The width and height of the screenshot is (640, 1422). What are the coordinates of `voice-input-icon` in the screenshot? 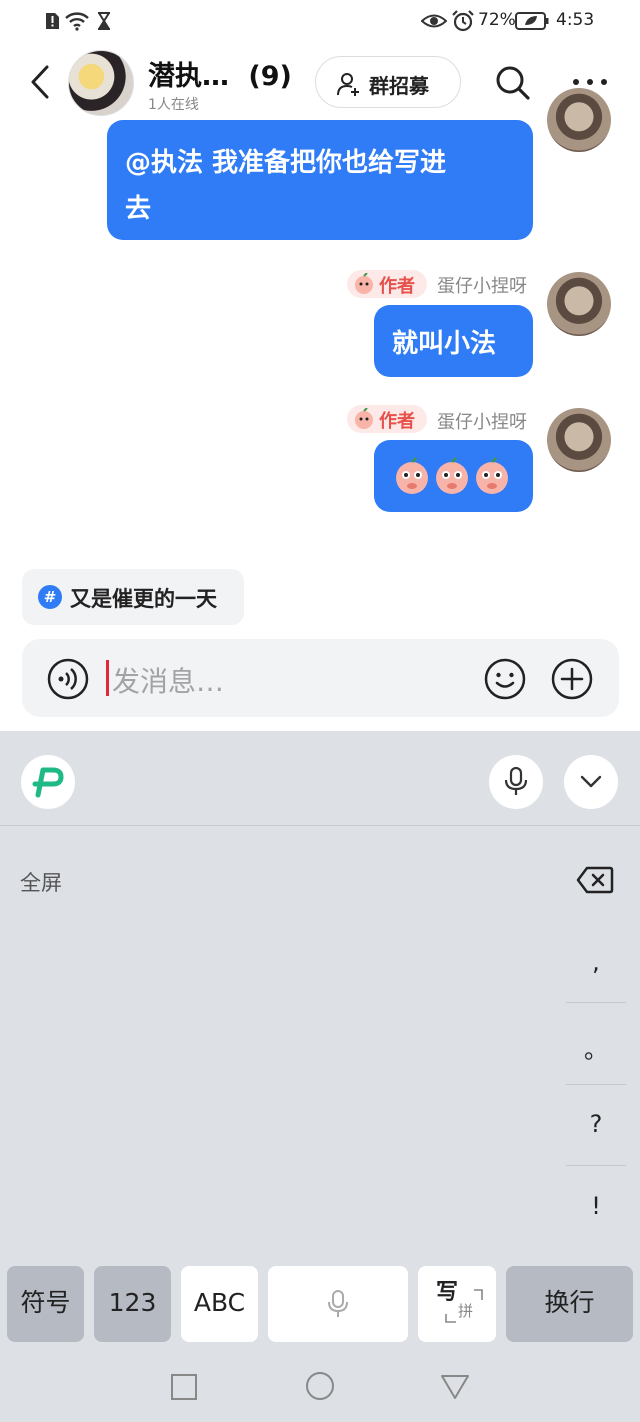 It's located at (68, 679).